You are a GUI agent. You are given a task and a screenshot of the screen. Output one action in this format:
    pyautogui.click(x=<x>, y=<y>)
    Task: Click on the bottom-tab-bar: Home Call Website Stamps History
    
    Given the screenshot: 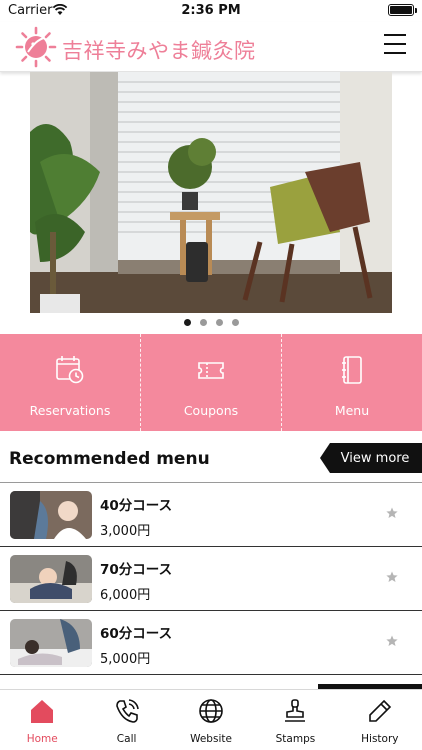 What is the action you would take?
    pyautogui.click(x=211, y=719)
    